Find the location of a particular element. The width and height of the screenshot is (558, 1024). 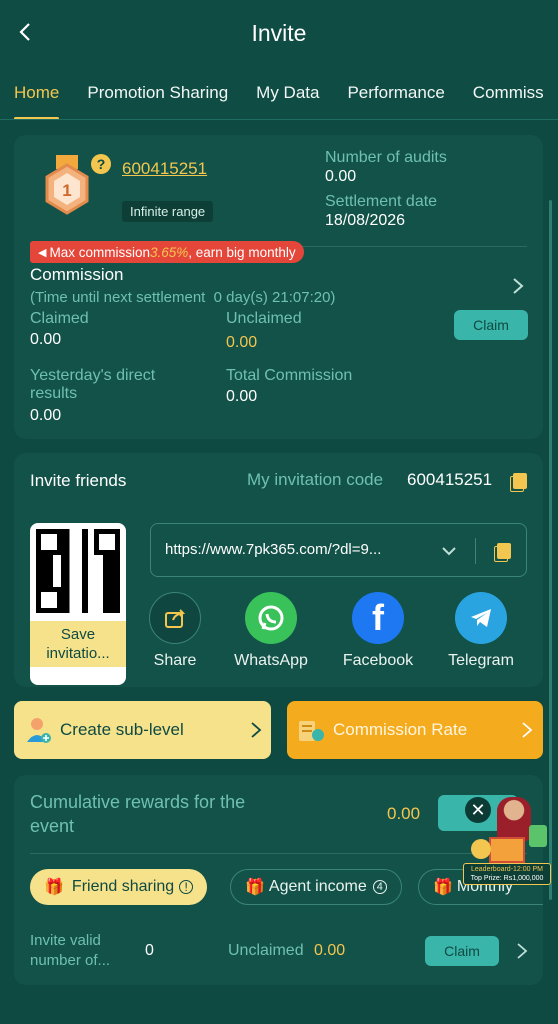

share-button: Share is located at coordinates (175, 631).